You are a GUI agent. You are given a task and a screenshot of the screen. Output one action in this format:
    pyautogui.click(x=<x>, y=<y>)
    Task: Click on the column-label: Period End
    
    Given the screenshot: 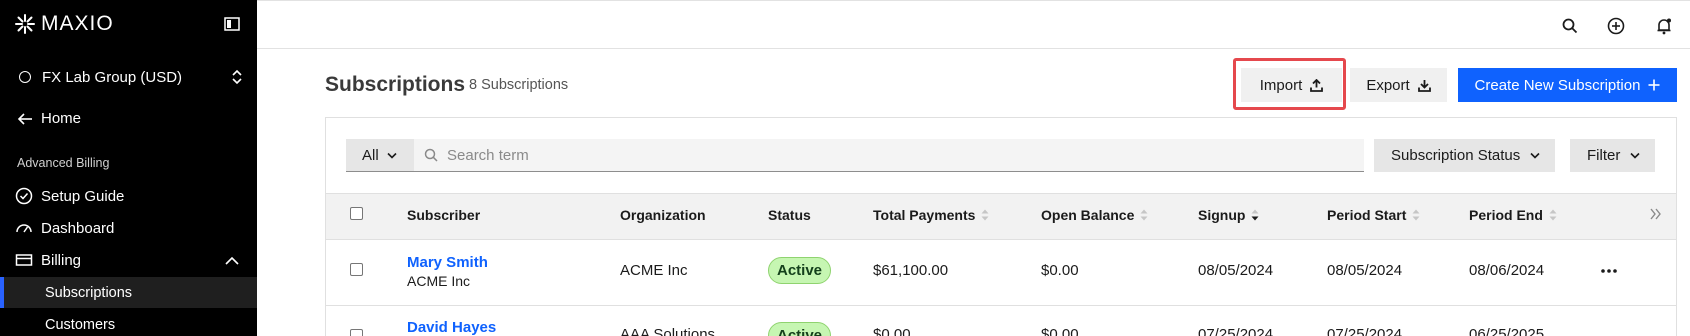 What is the action you would take?
    pyautogui.click(x=1506, y=215)
    